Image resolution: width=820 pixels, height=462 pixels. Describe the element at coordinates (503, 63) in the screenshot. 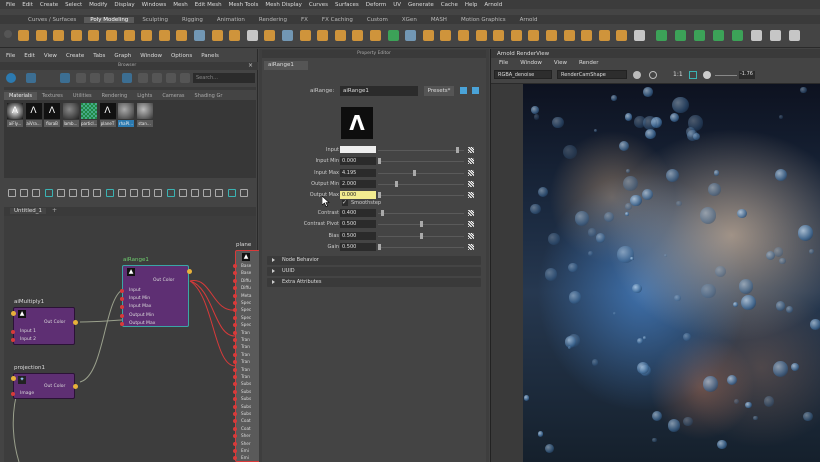

I see `rv-menu-file: File` at that location.